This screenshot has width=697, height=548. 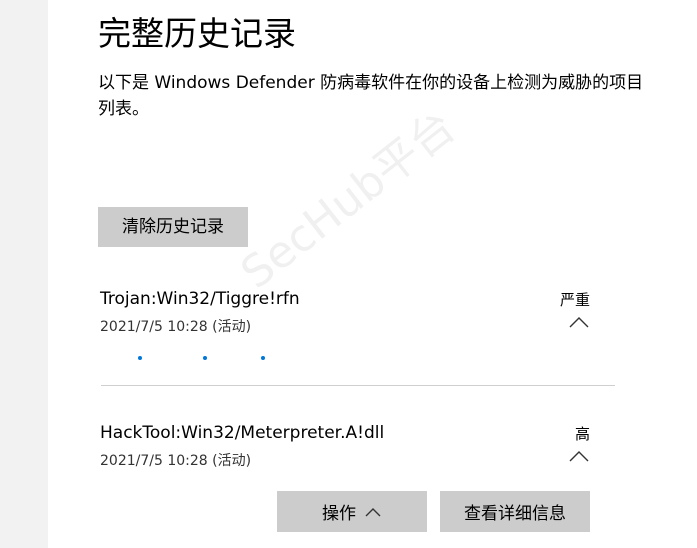 What do you see at coordinates (24, 274) in the screenshot?
I see `left-navigation-pane` at bounding box center [24, 274].